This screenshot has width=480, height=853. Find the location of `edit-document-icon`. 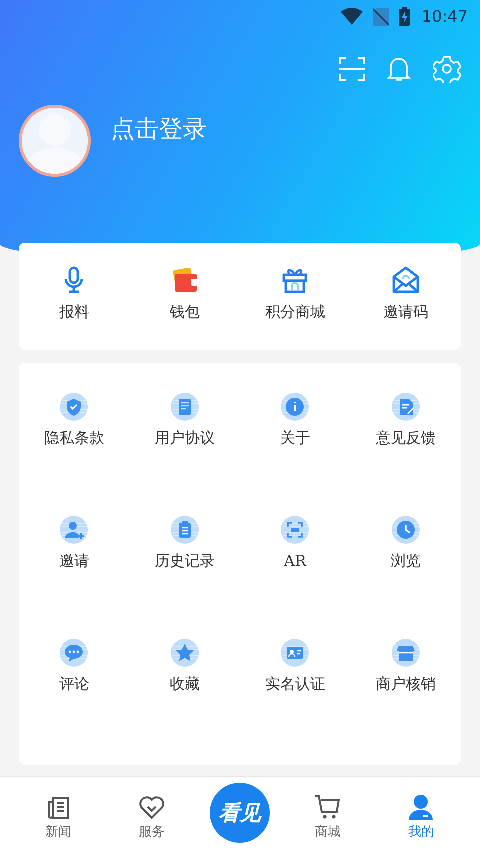

edit-document-icon is located at coordinates (406, 407).